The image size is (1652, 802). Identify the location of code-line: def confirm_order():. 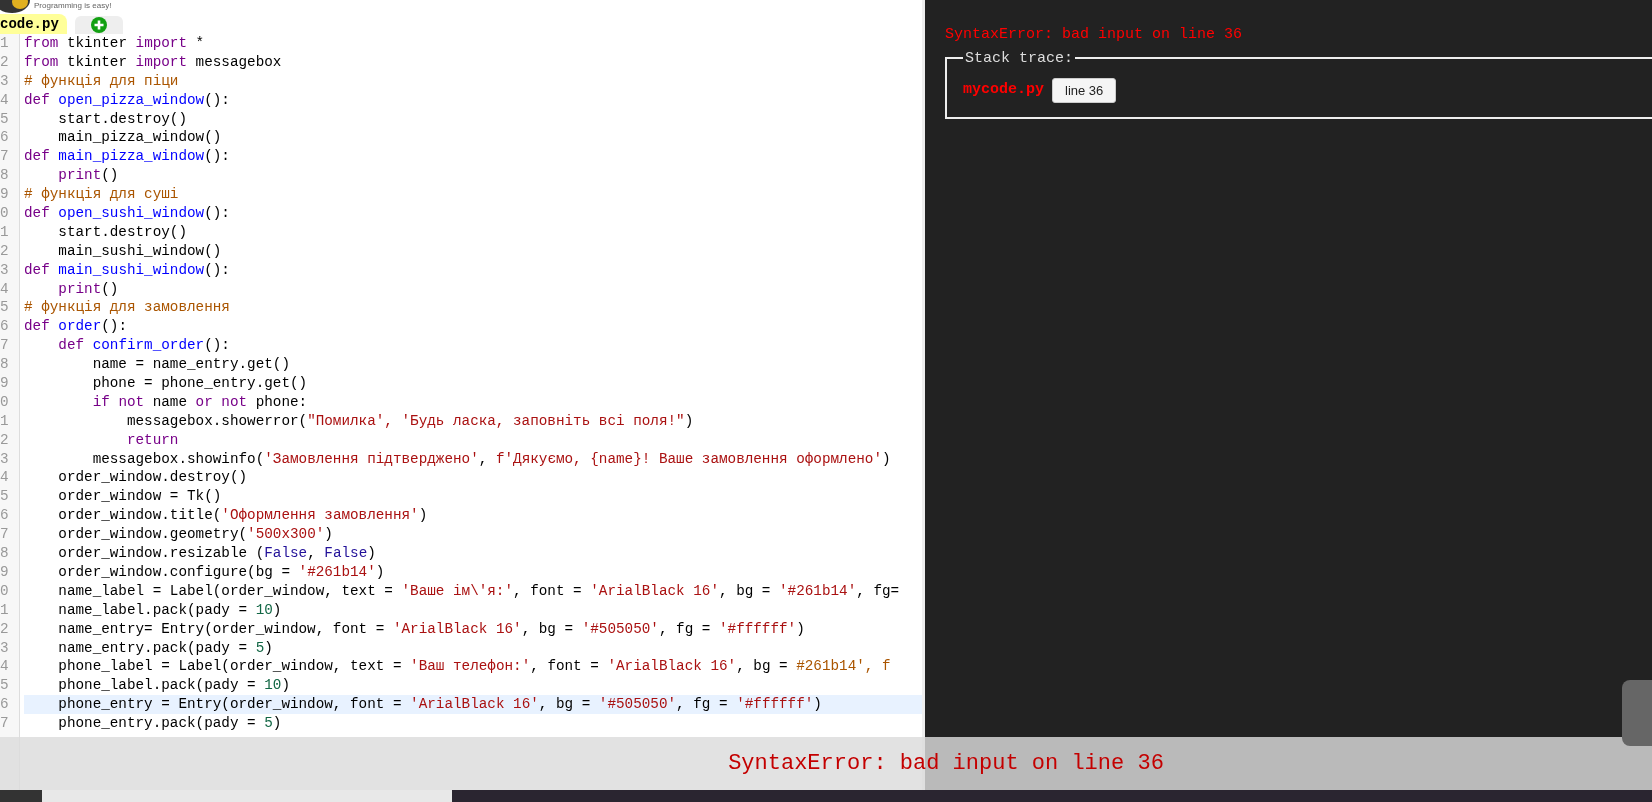
(144, 346).